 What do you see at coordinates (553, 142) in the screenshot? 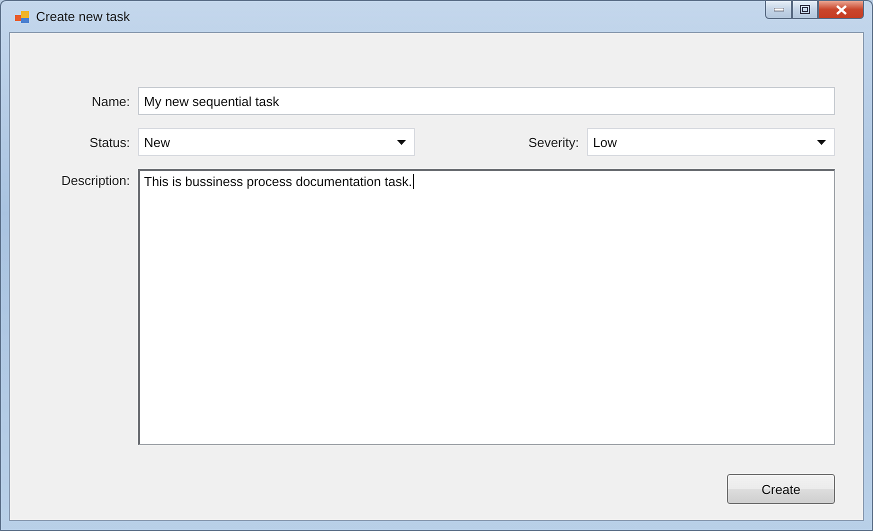
I see `severity-label: Severity:` at bounding box center [553, 142].